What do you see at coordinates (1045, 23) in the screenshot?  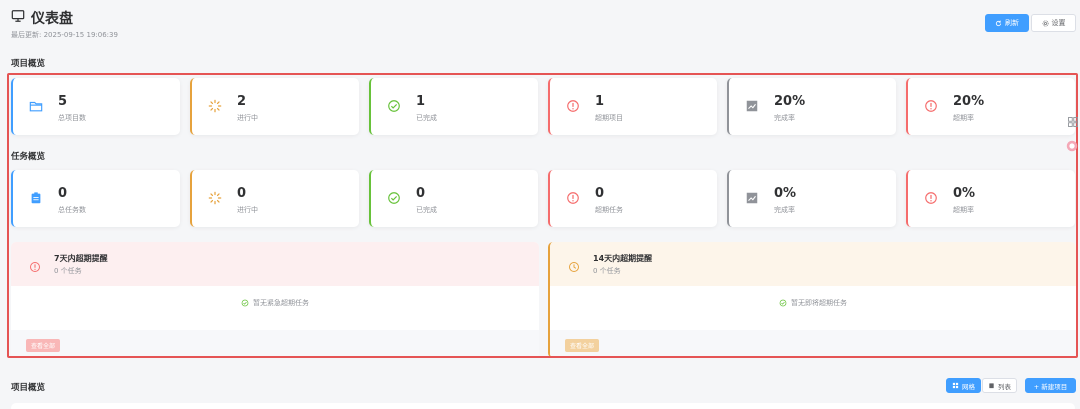 I see `gear-icon` at bounding box center [1045, 23].